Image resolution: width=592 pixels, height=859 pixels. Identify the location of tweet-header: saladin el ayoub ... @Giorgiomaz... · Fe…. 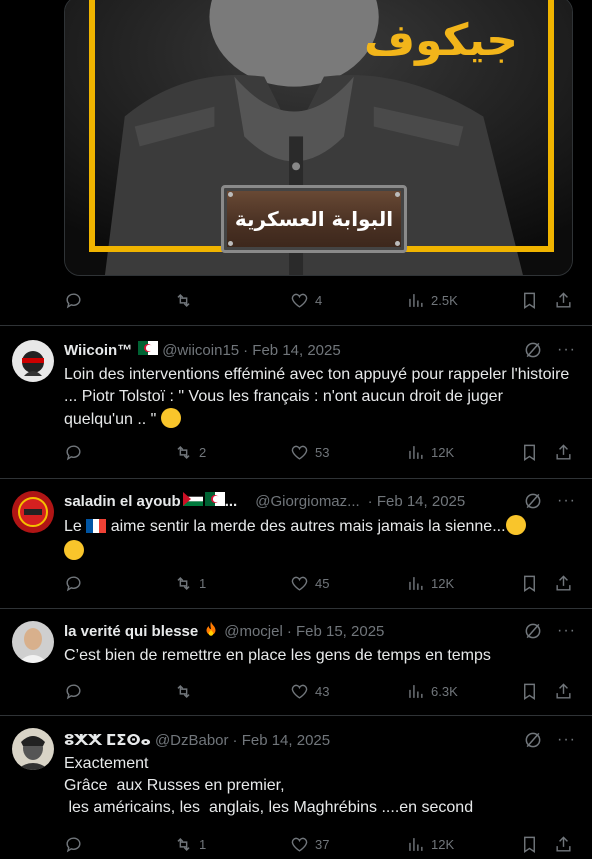
(322, 501).